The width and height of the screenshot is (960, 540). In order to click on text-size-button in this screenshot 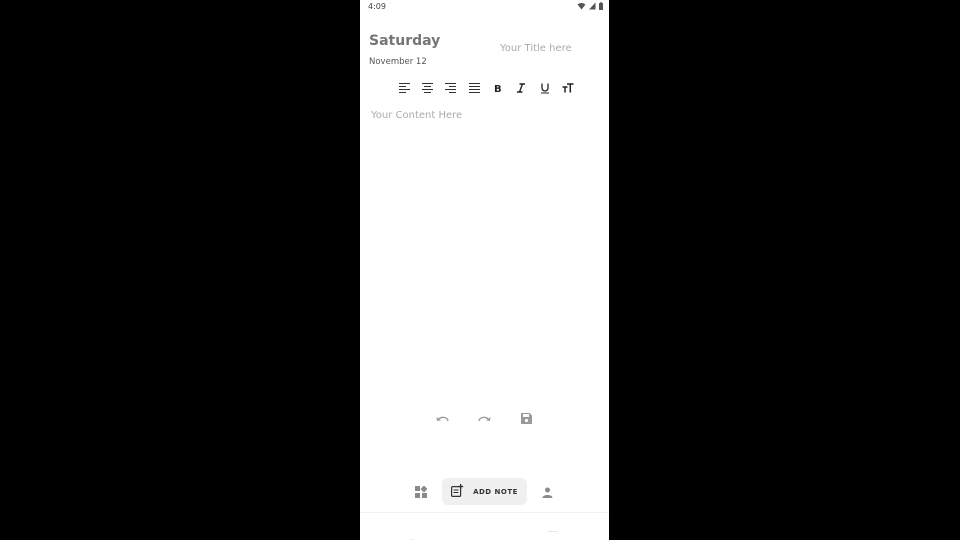, I will do `click(568, 88)`.